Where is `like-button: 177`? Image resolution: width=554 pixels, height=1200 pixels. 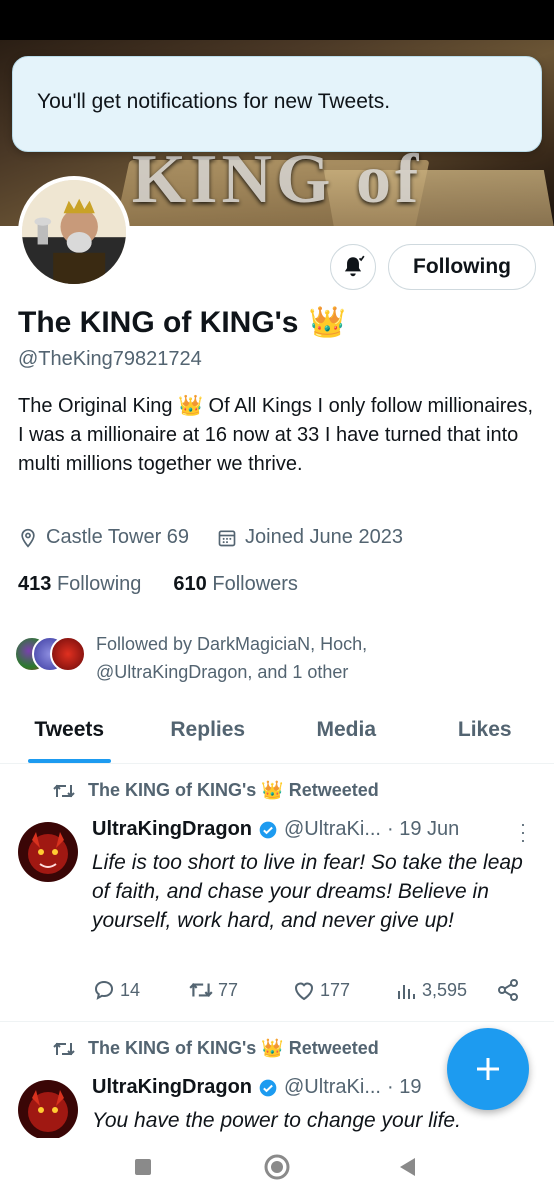 like-button: 177 is located at coordinates (344, 990).